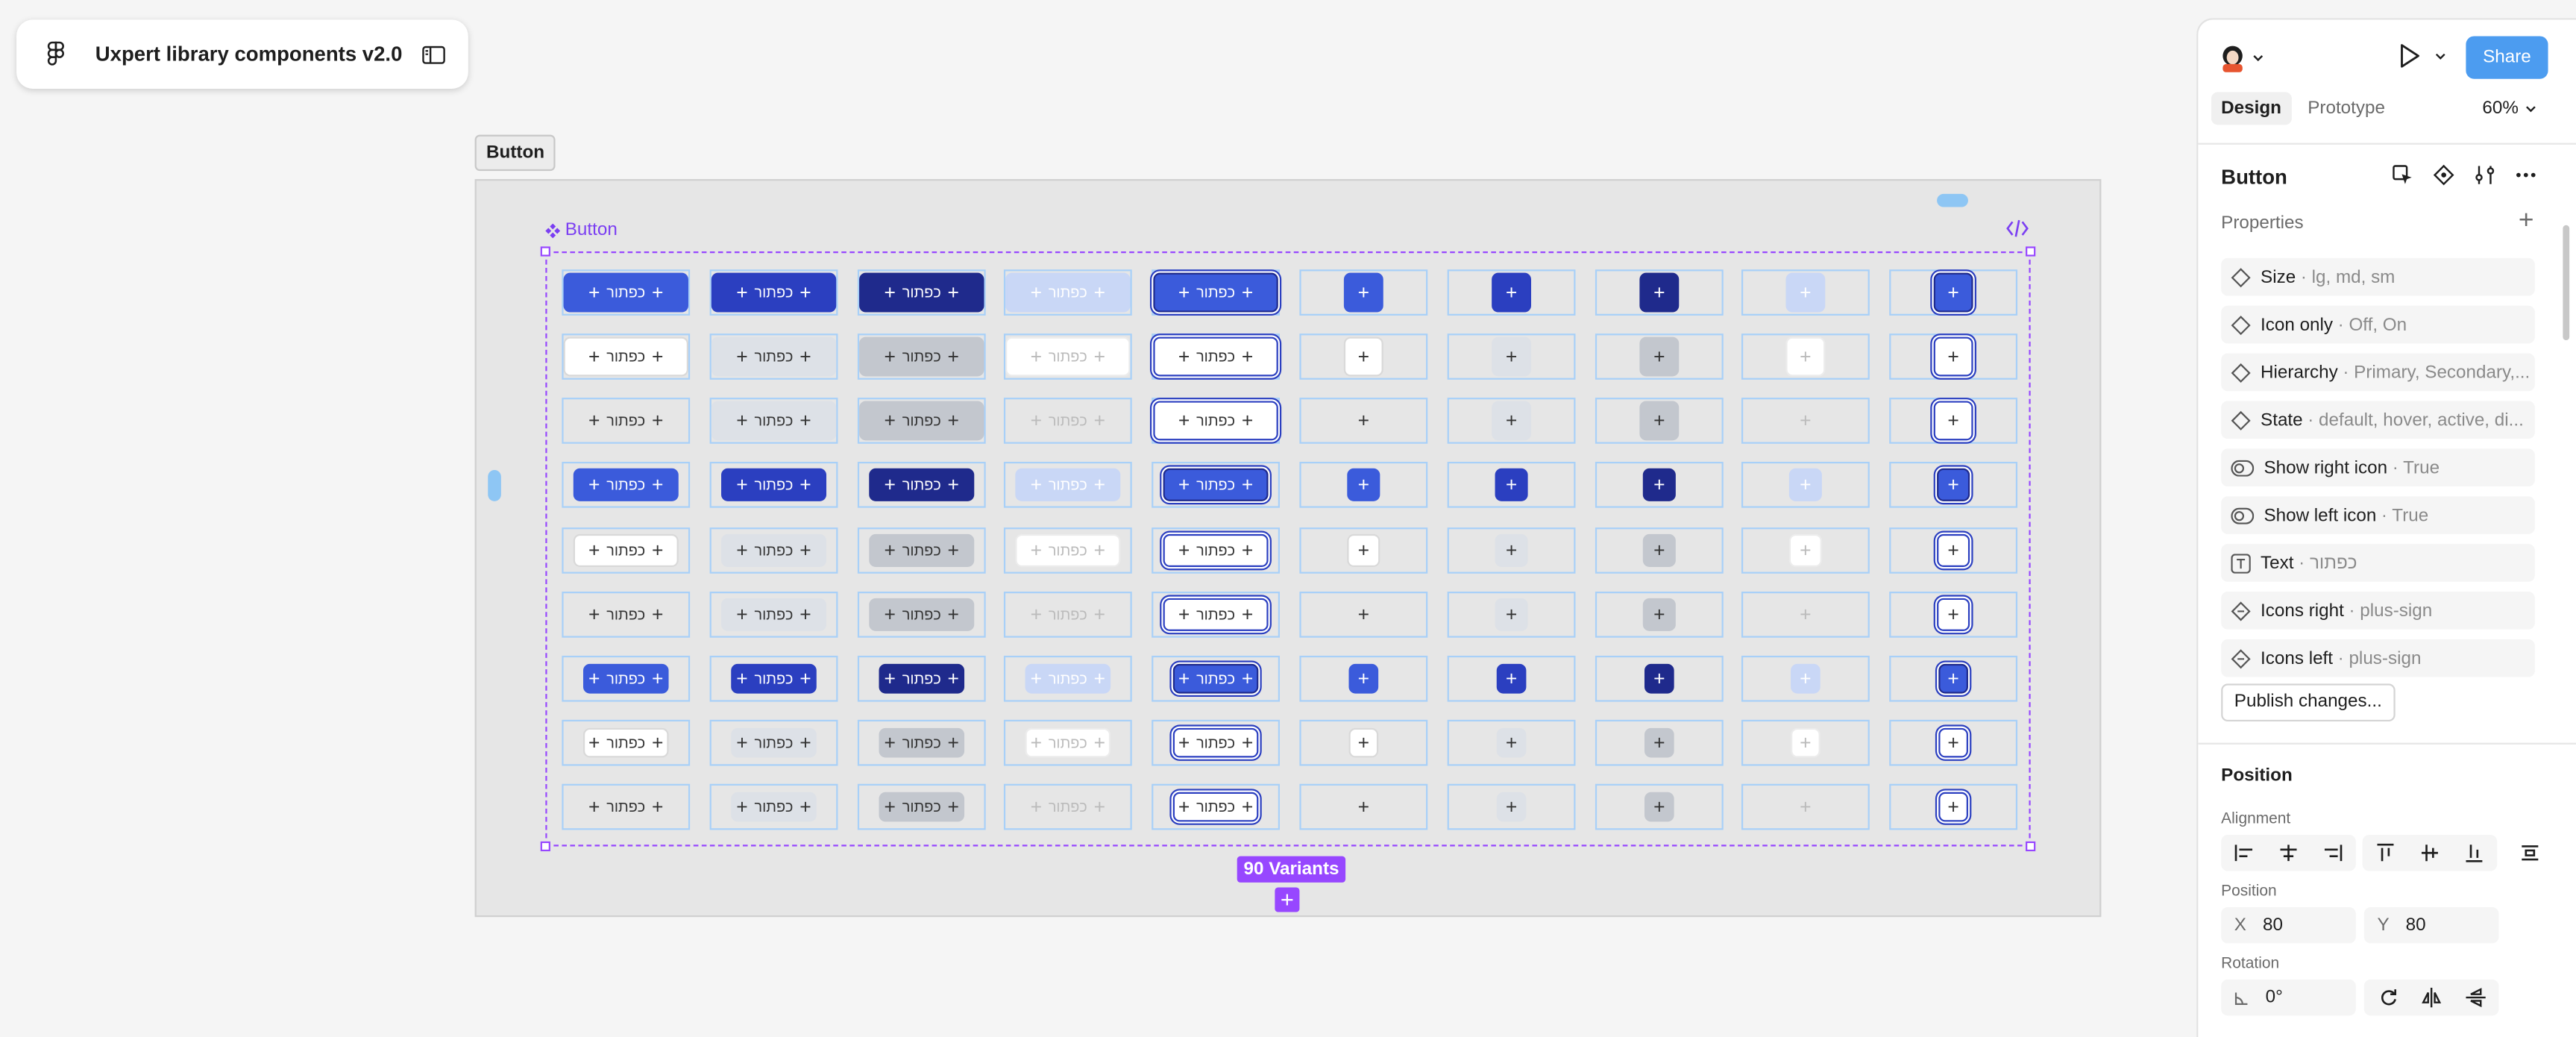  What do you see at coordinates (2431, 925) in the screenshot?
I see `y-position-input: Y 80` at bounding box center [2431, 925].